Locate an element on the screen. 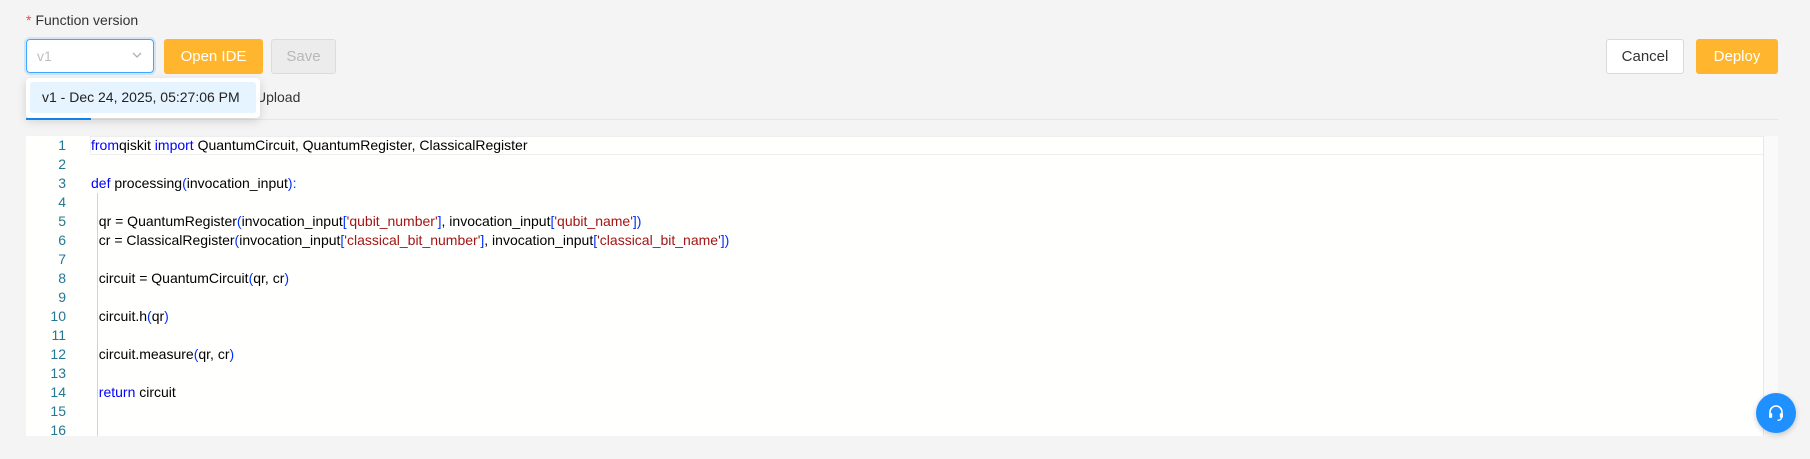 The height and width of the screenshot is (459, 1810). line-number: 9 is located at coordinates (62, 297).